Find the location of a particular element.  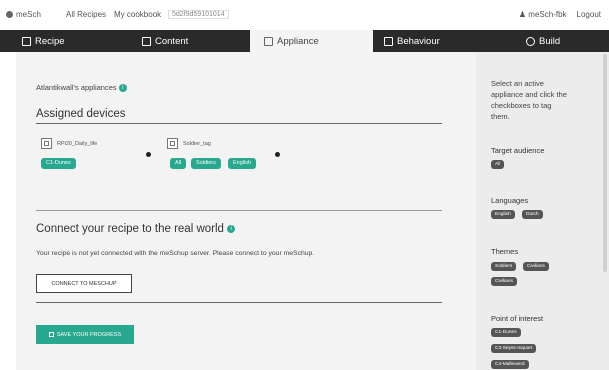

language-english: English is located at coordinates (503, 214).